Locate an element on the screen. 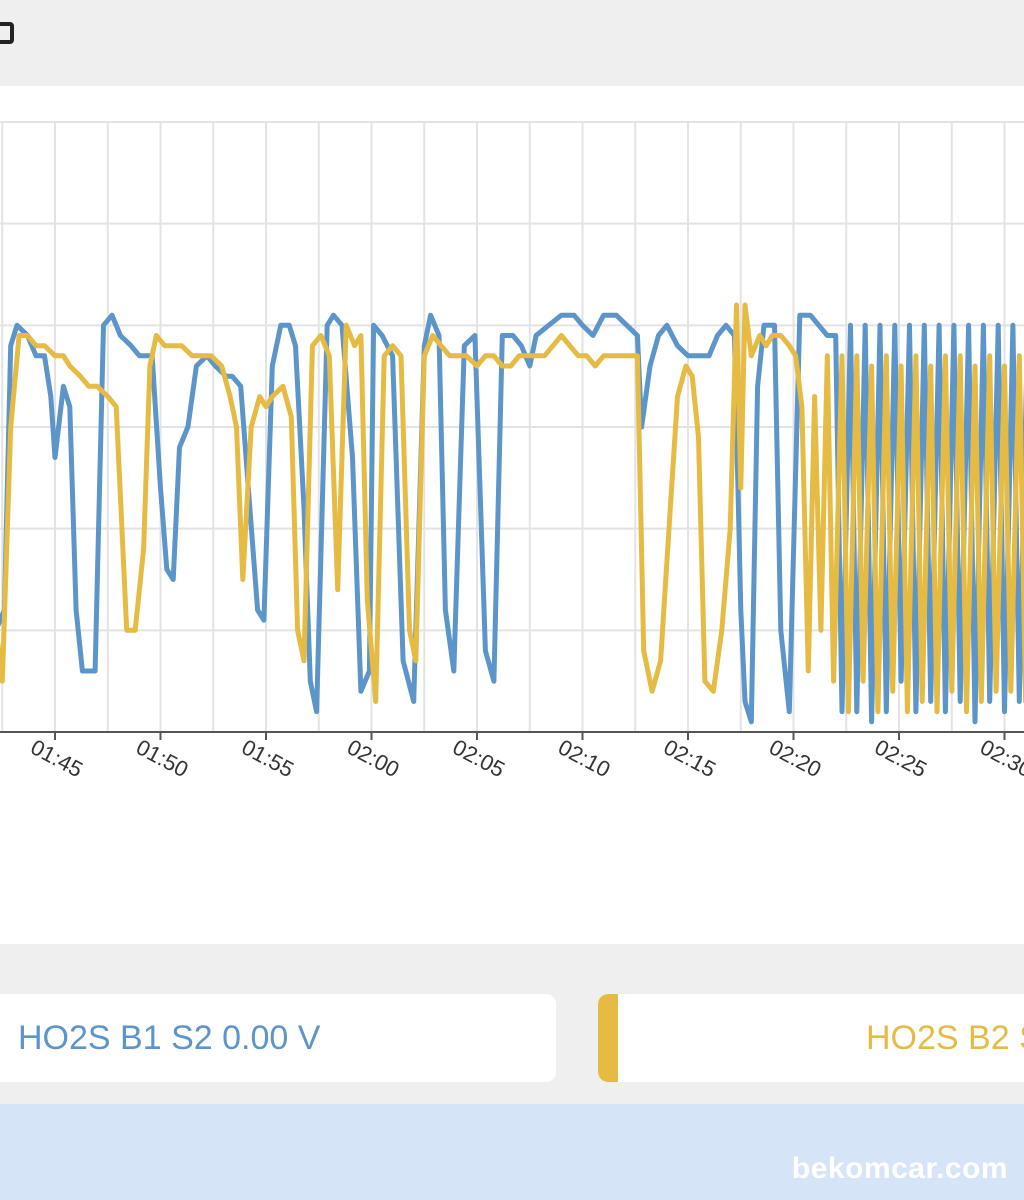 Image resolution: width=1024 pixels, height=1200 pixels. legend-label-b2: HO2S B2 S is located at coordinates (945, 1037).